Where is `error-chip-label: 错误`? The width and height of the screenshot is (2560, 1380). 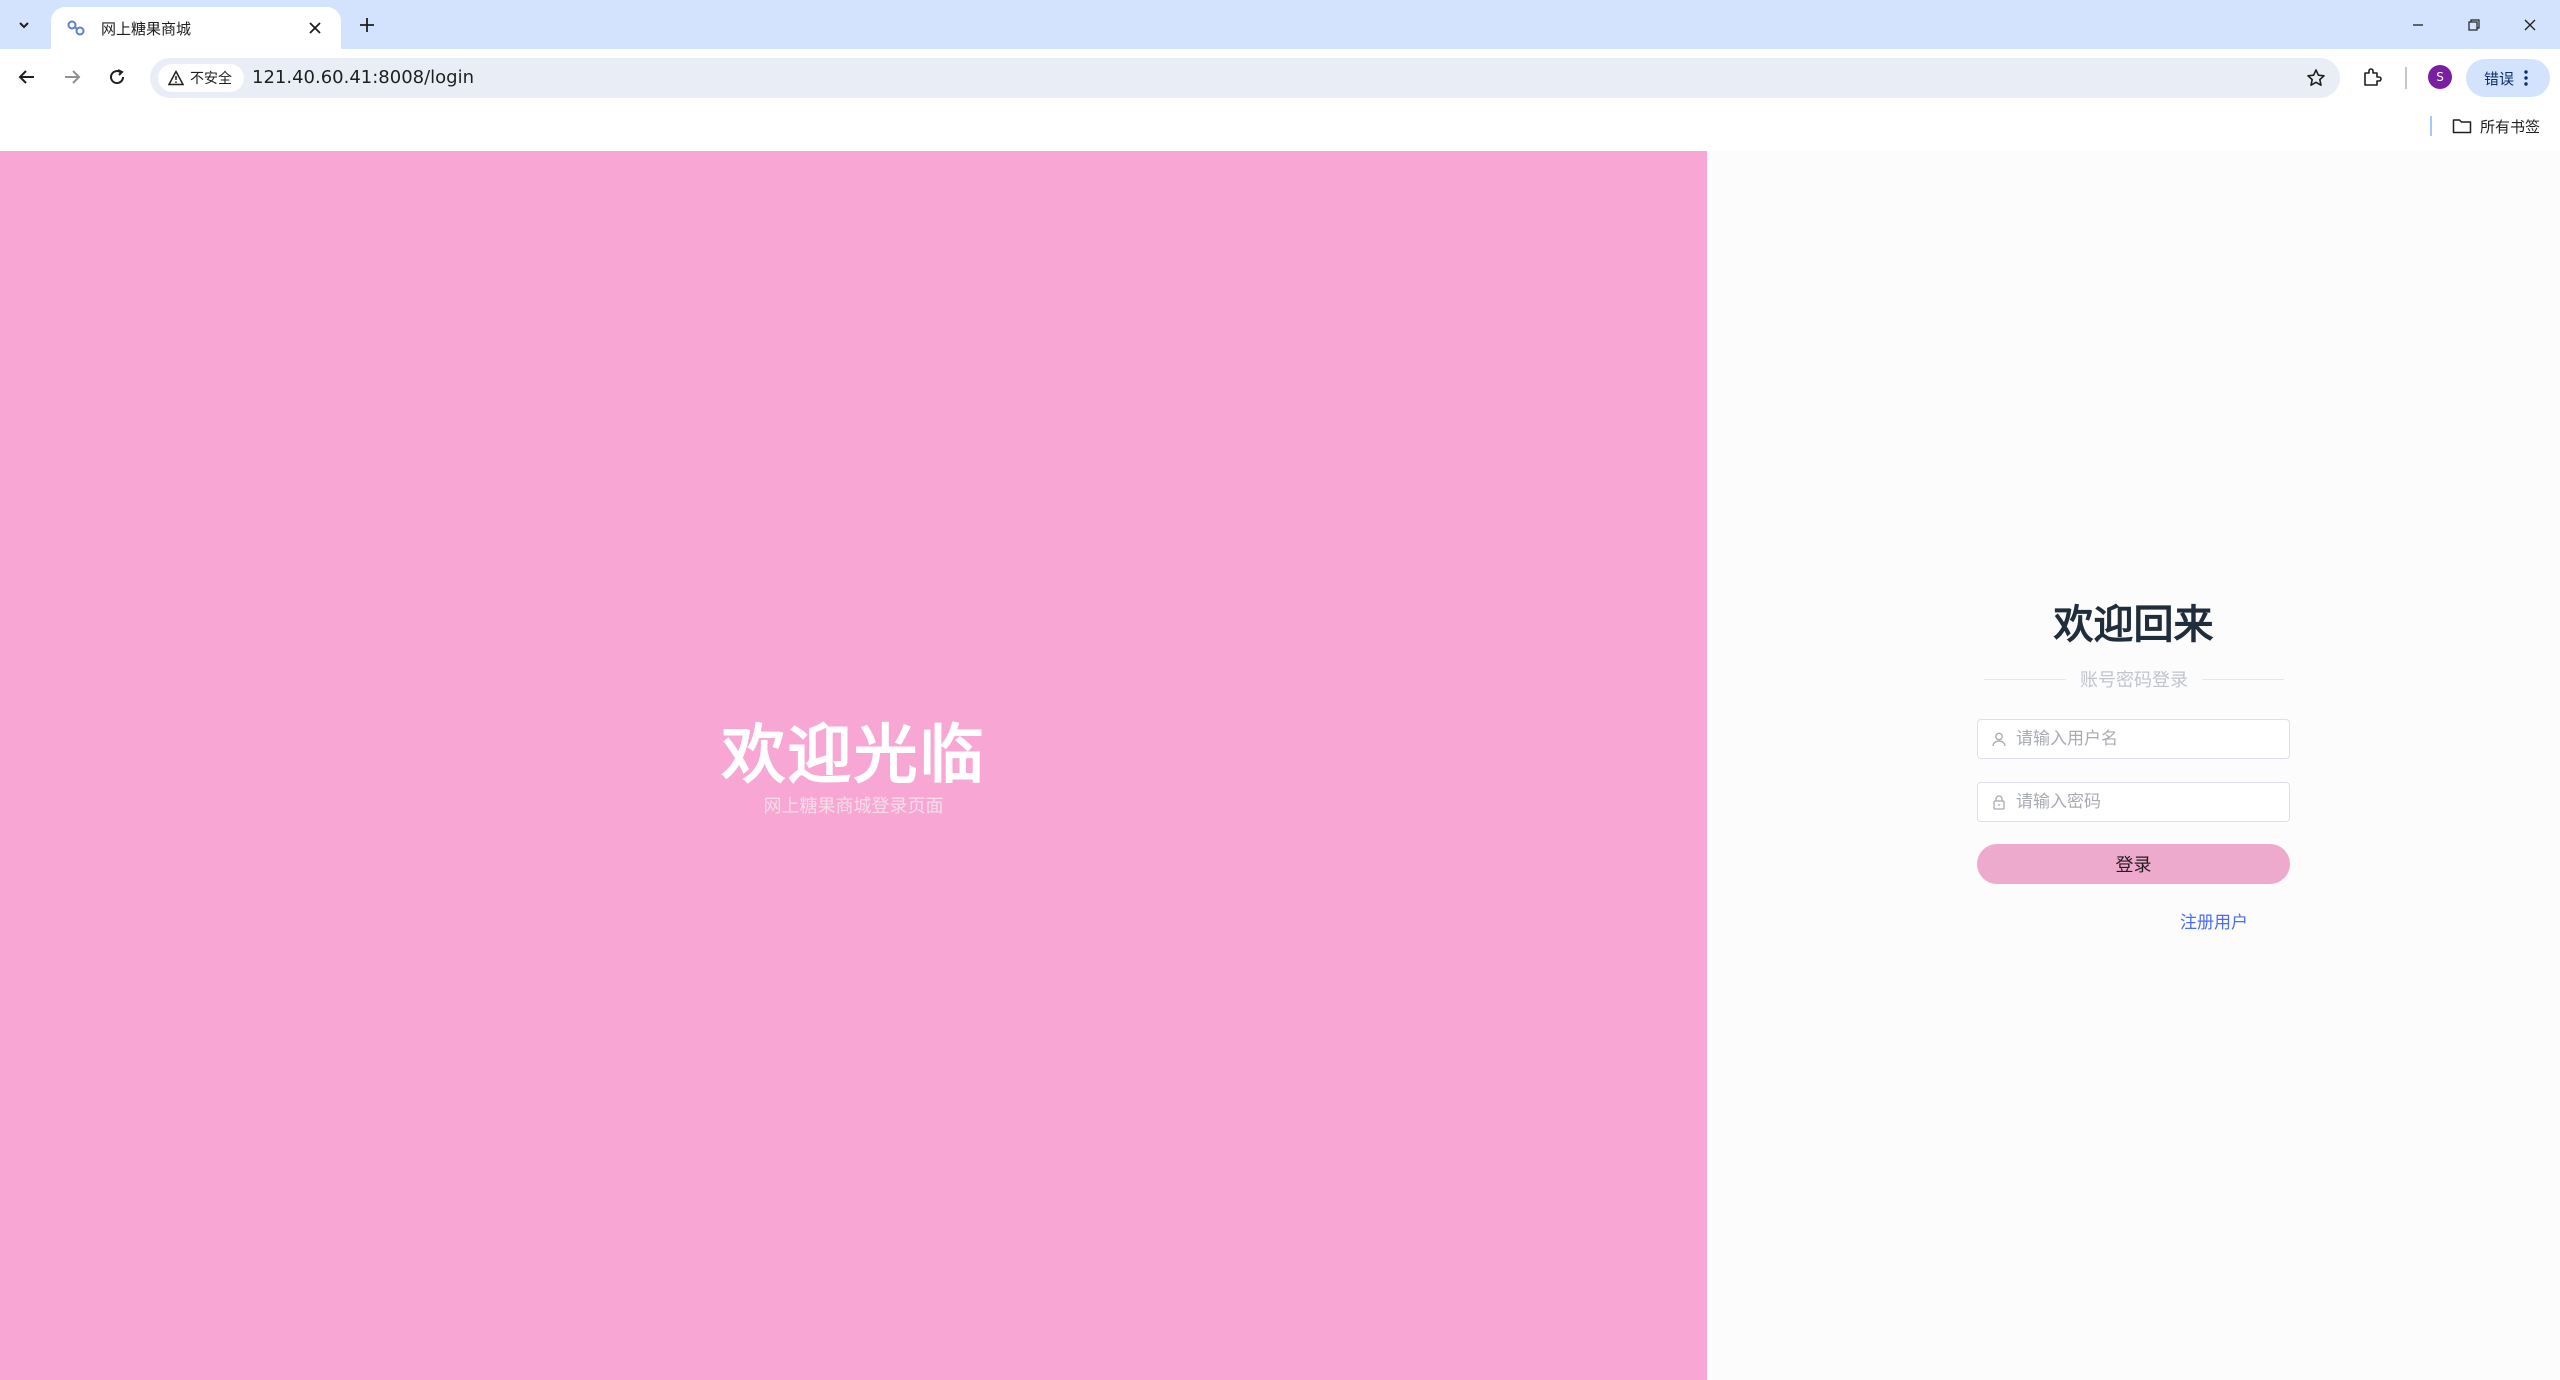
error-chip-label: 错误 is located at coordinates (2499, 78).